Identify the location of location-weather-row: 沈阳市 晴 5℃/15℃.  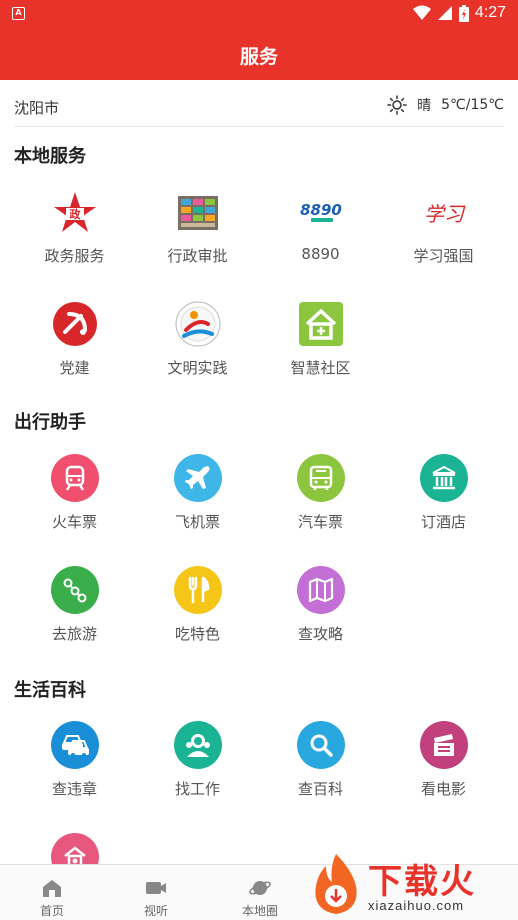
(259, 103).